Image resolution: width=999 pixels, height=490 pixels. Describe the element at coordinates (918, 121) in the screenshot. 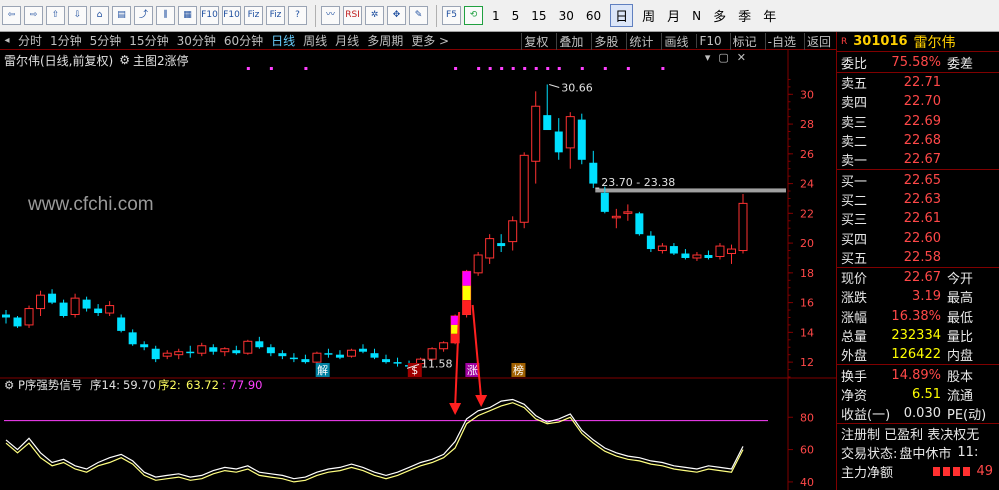

I see `ask-row: 卖三 22.69` at that location.